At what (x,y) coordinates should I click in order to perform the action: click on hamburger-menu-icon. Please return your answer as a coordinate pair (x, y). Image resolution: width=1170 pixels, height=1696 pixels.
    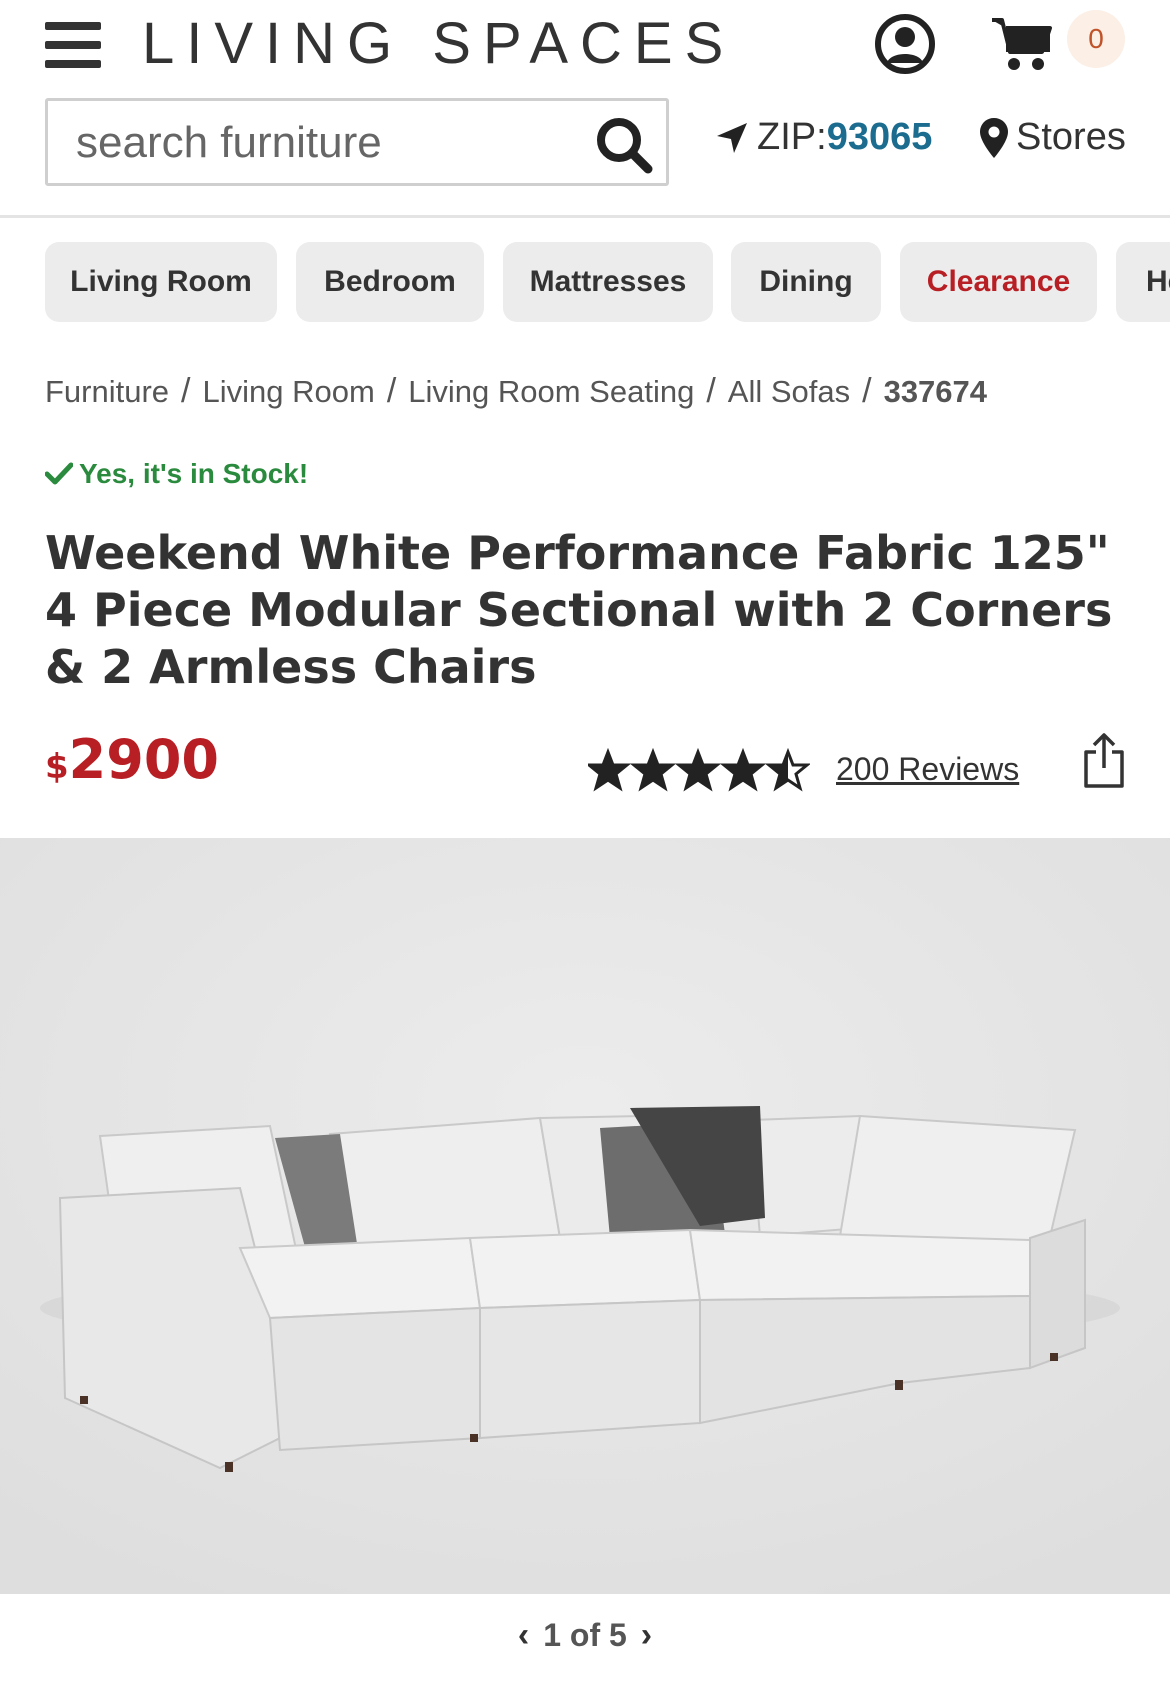
    Looking at the image, I should click on (73, 45).